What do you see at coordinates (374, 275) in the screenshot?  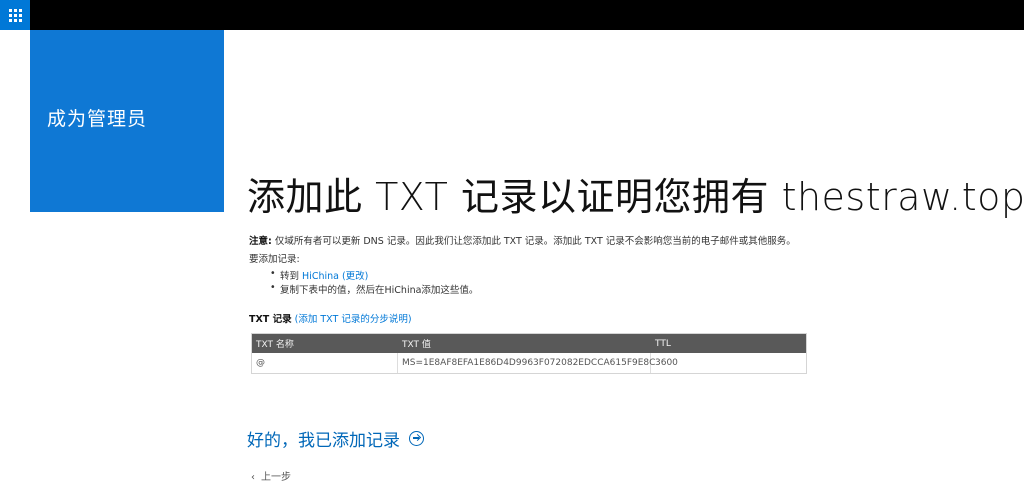 I see `list-item: 转到 HiChina (更改)` at bounding box center [374, 275].